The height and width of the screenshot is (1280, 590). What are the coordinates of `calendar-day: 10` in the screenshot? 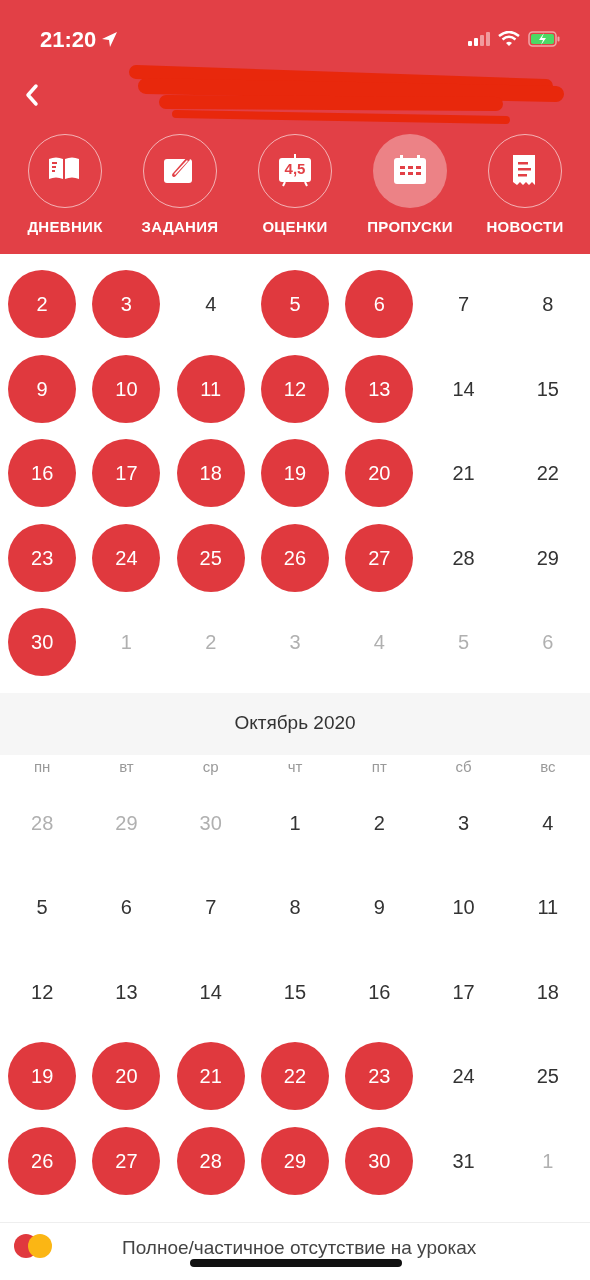 It's located at (463, 907).